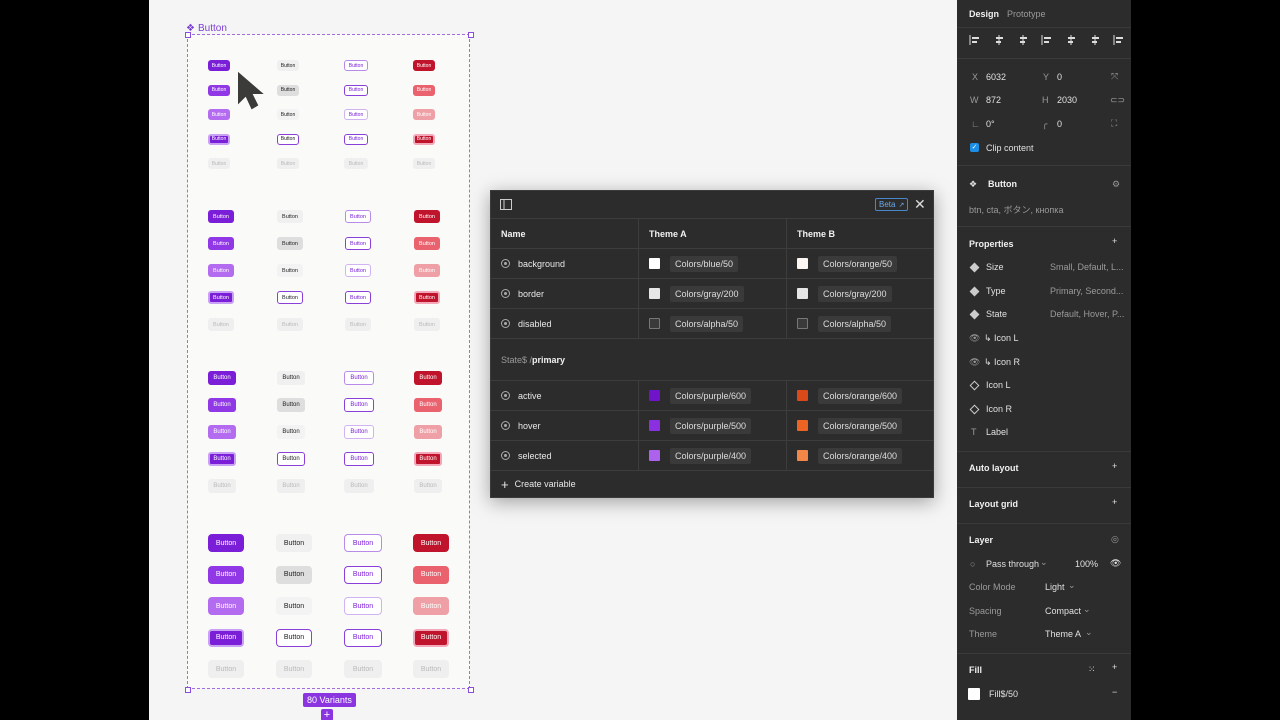  I want to click on constraints-icon: ⤧, so click(1114, 76).